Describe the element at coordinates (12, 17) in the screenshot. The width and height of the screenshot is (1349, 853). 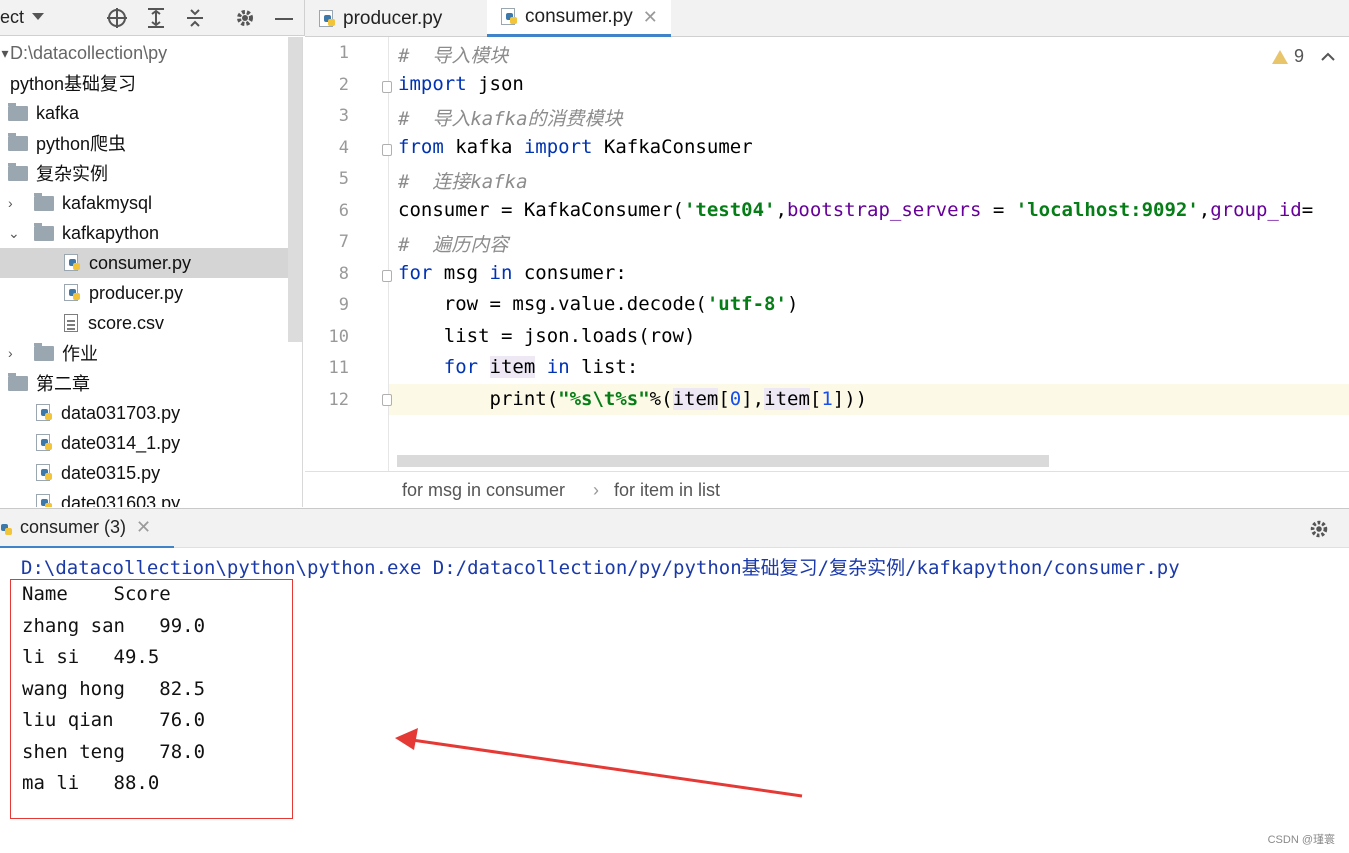
I see `project-view-label: ect` at that location.